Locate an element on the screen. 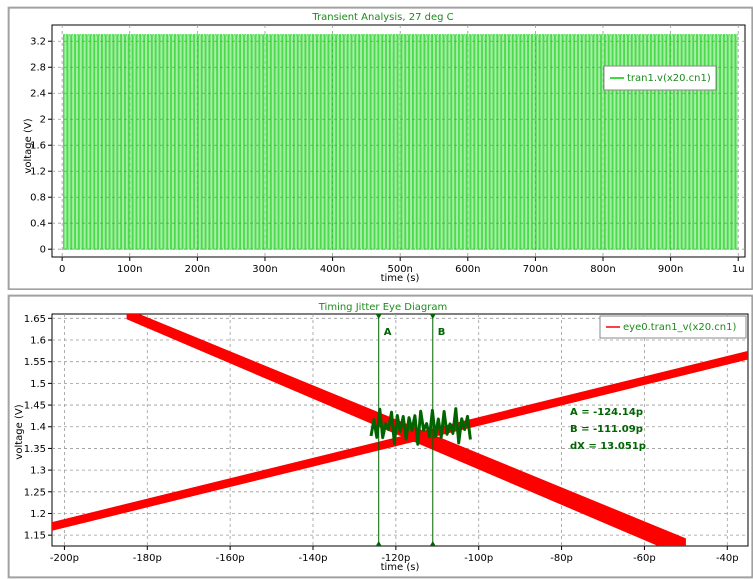  marker-label-b: B is located at coordinates (442, 332).